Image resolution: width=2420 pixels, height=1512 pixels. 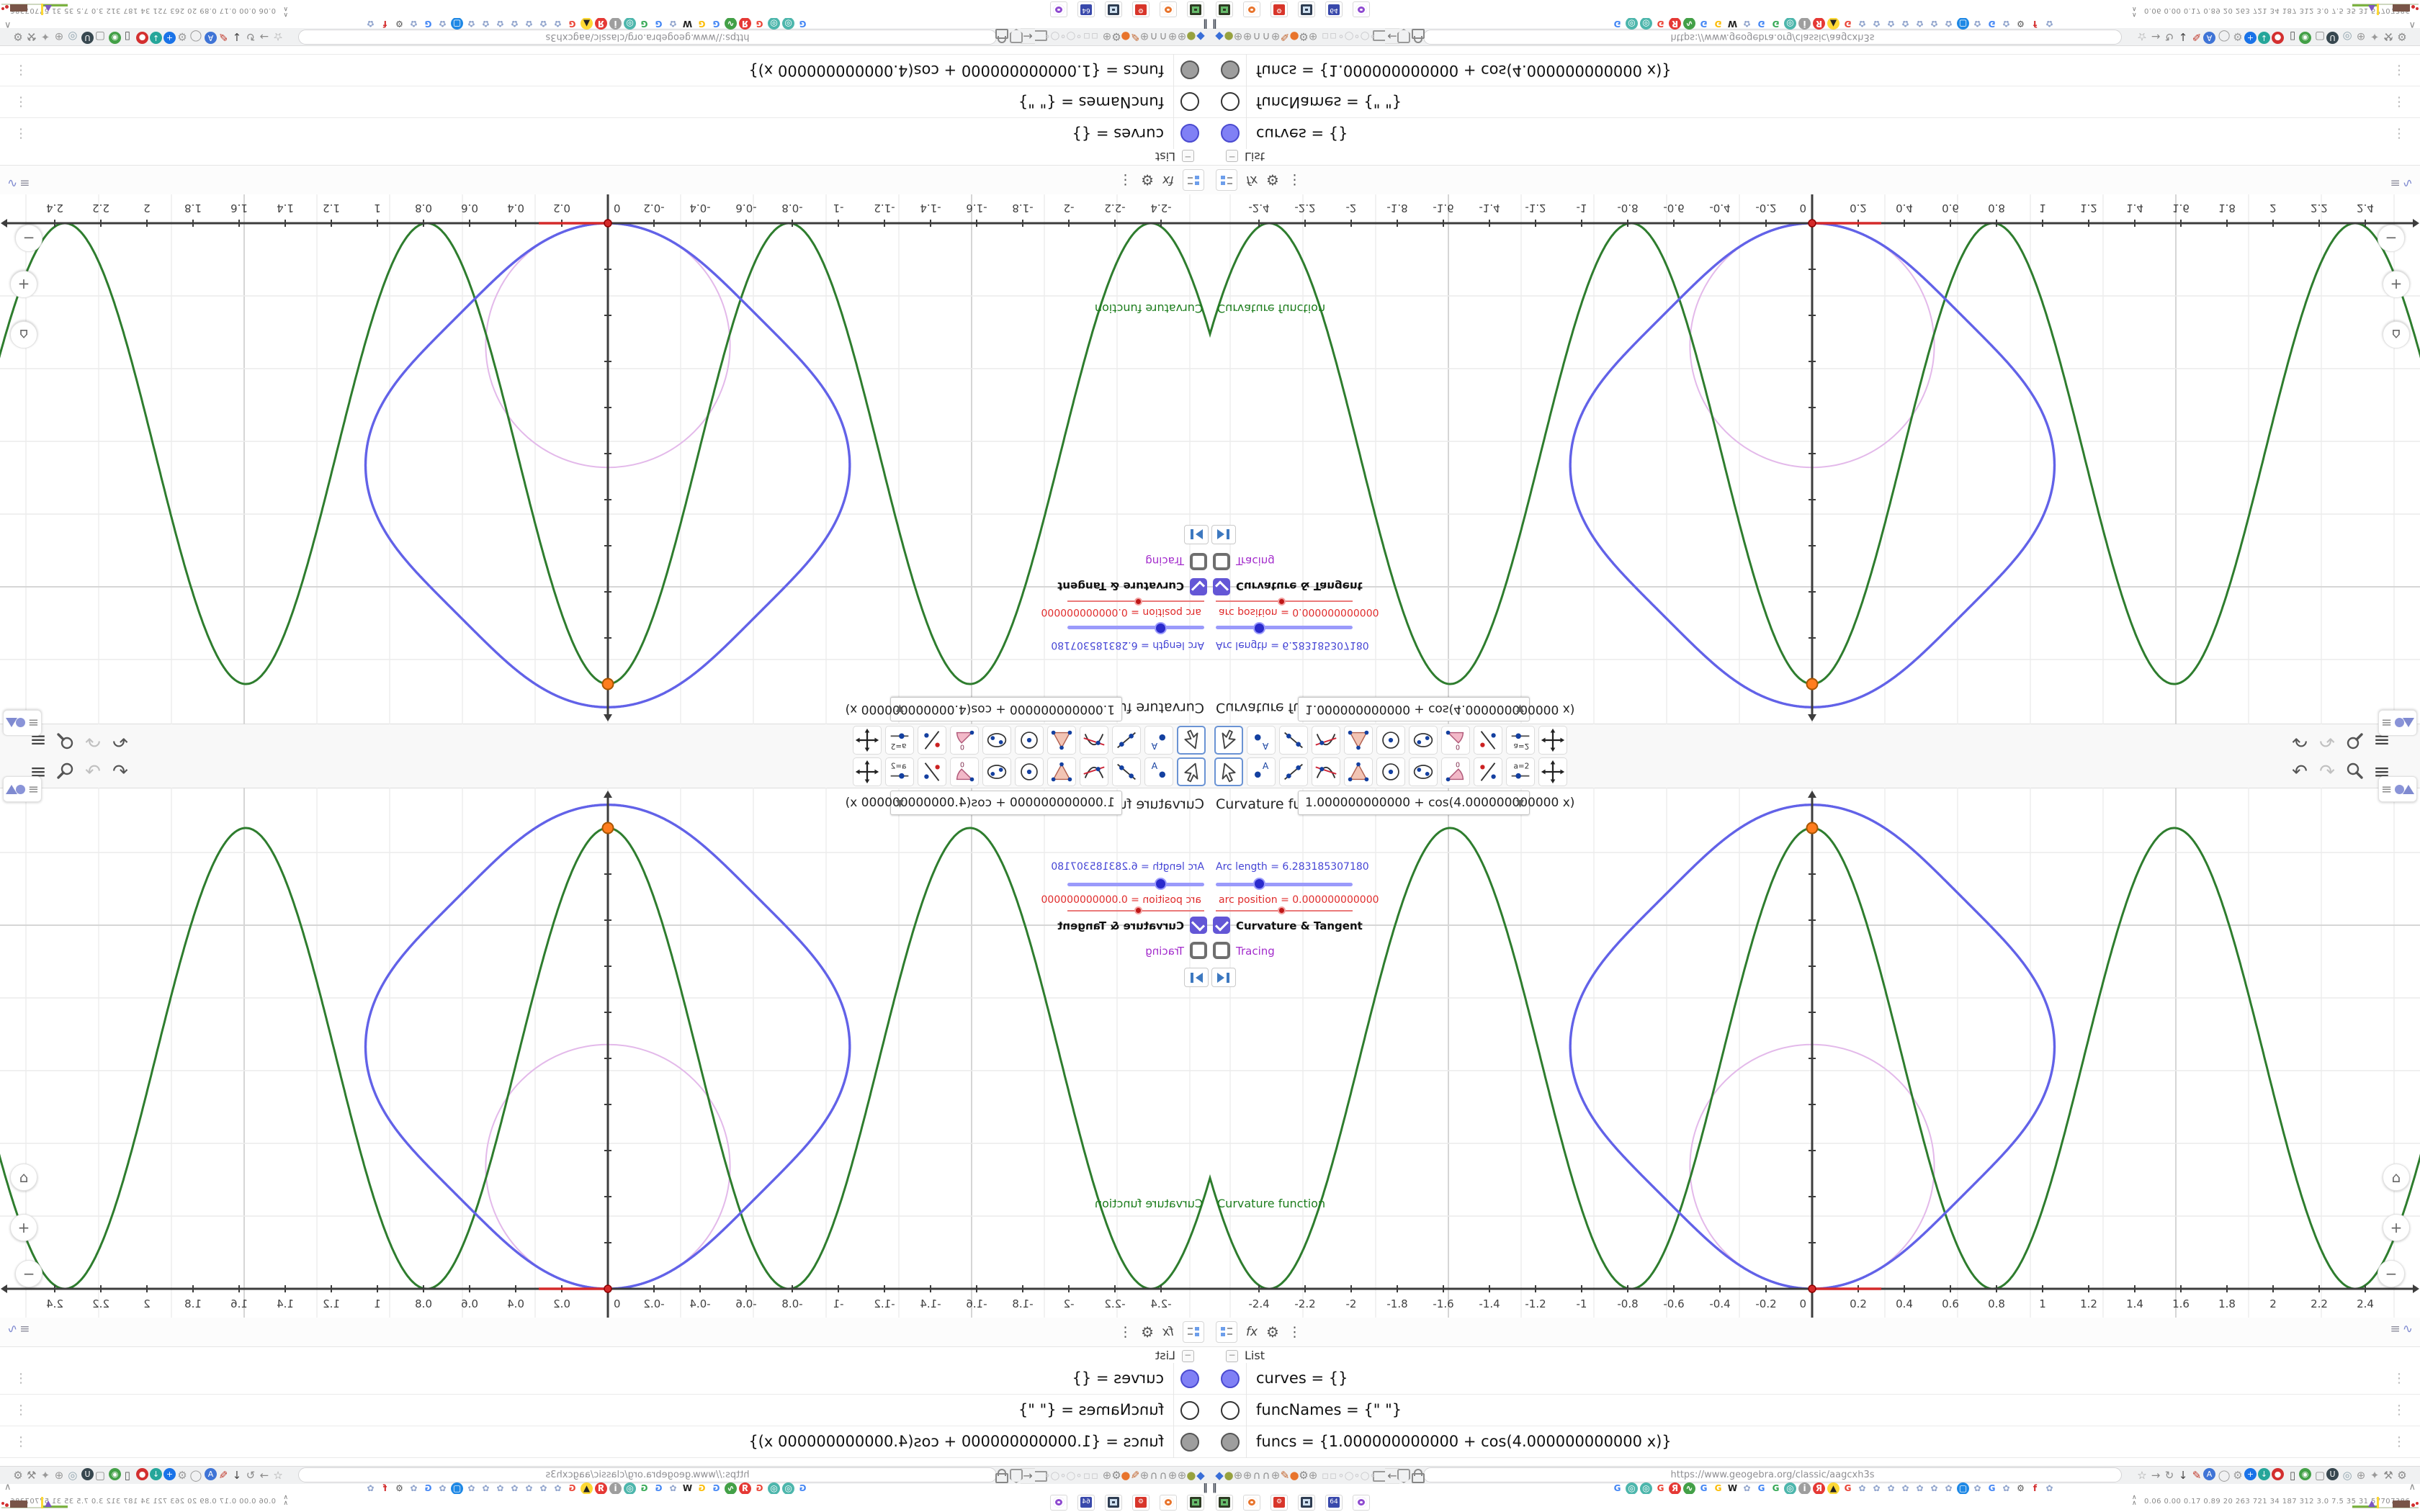 What do you see at coordinates (278, 37) in the screenshot?
I see `star-icon: ☆` at bounding box center [278, 37].